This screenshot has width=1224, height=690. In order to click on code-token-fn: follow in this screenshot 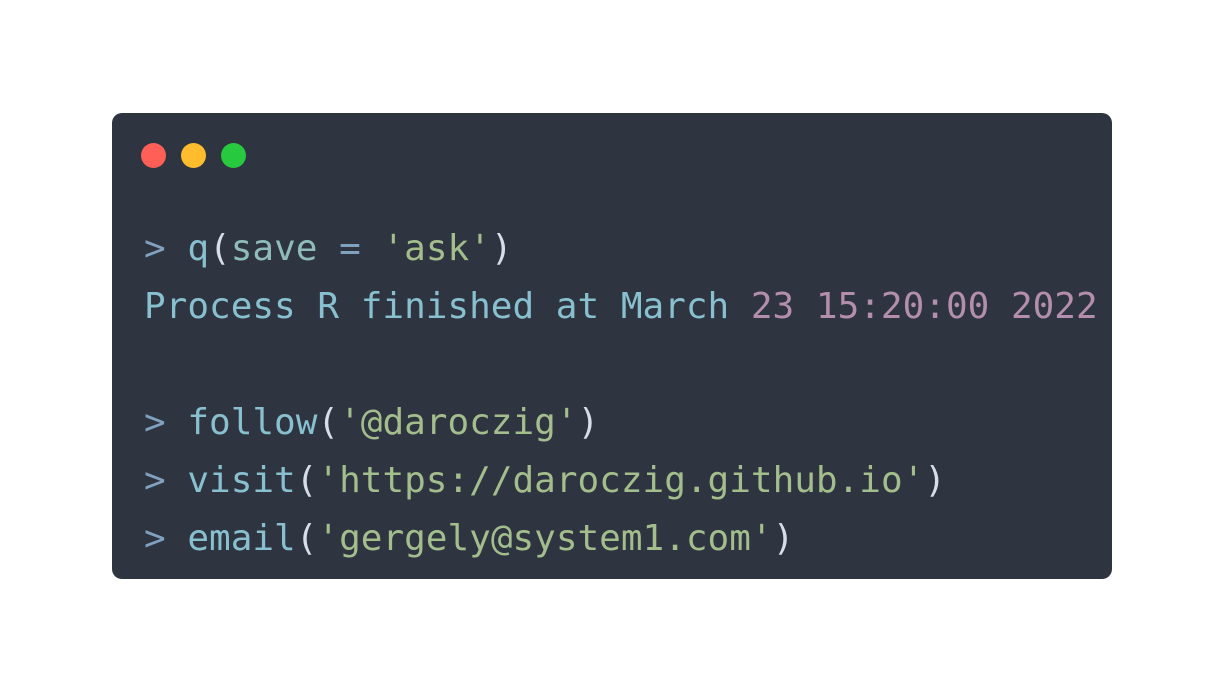, I will do `click(252, 422)`.